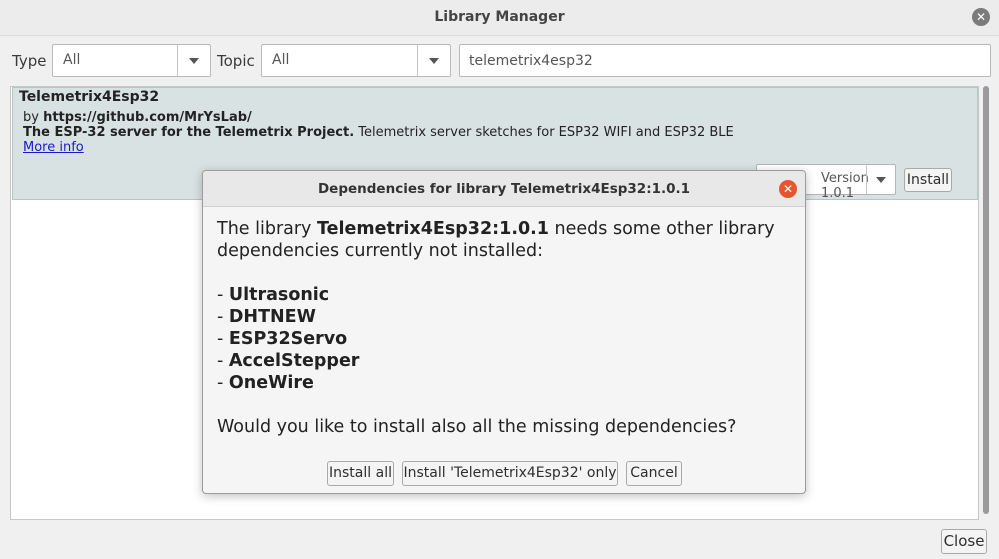 Image resolution: width=999 pixels, height=559 pixels. I want to click on dependency-name: DHTNEW, so click(272, 317).